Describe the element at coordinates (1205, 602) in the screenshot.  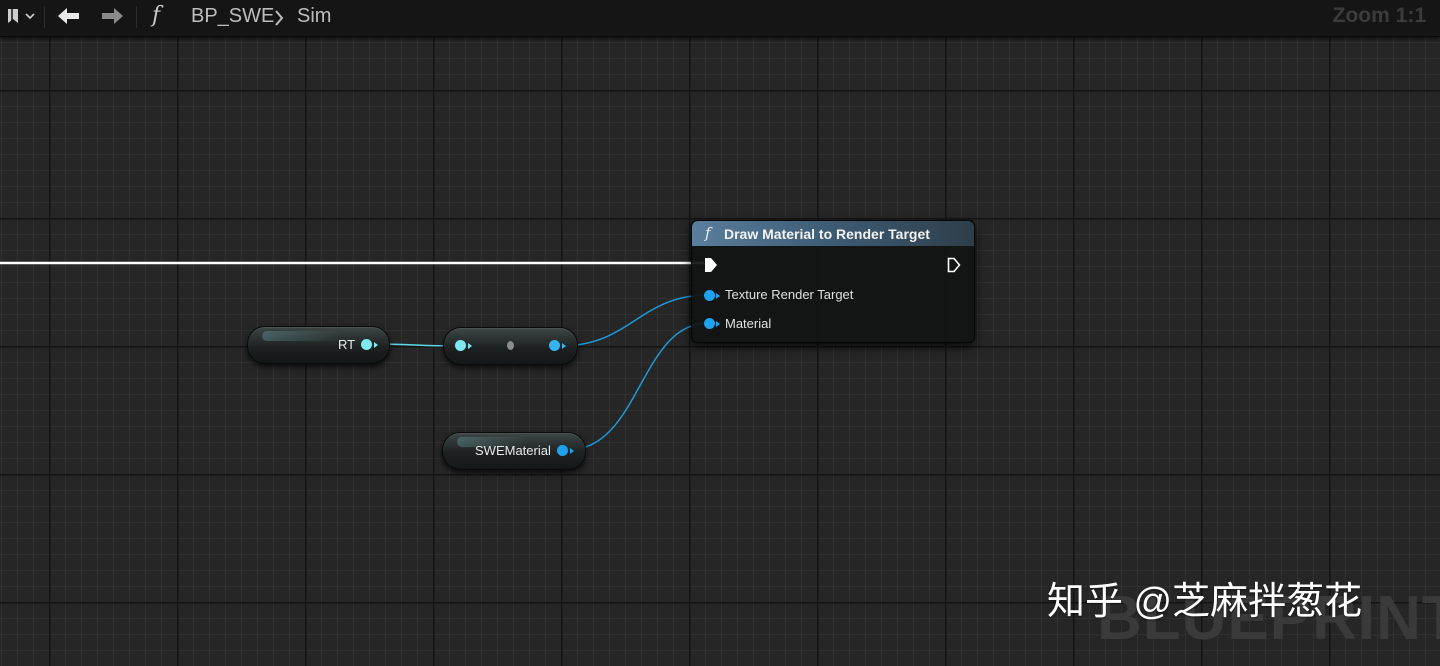
I see `zhihu-watermark: 知乎 @芝麻拌葱花` at that location.